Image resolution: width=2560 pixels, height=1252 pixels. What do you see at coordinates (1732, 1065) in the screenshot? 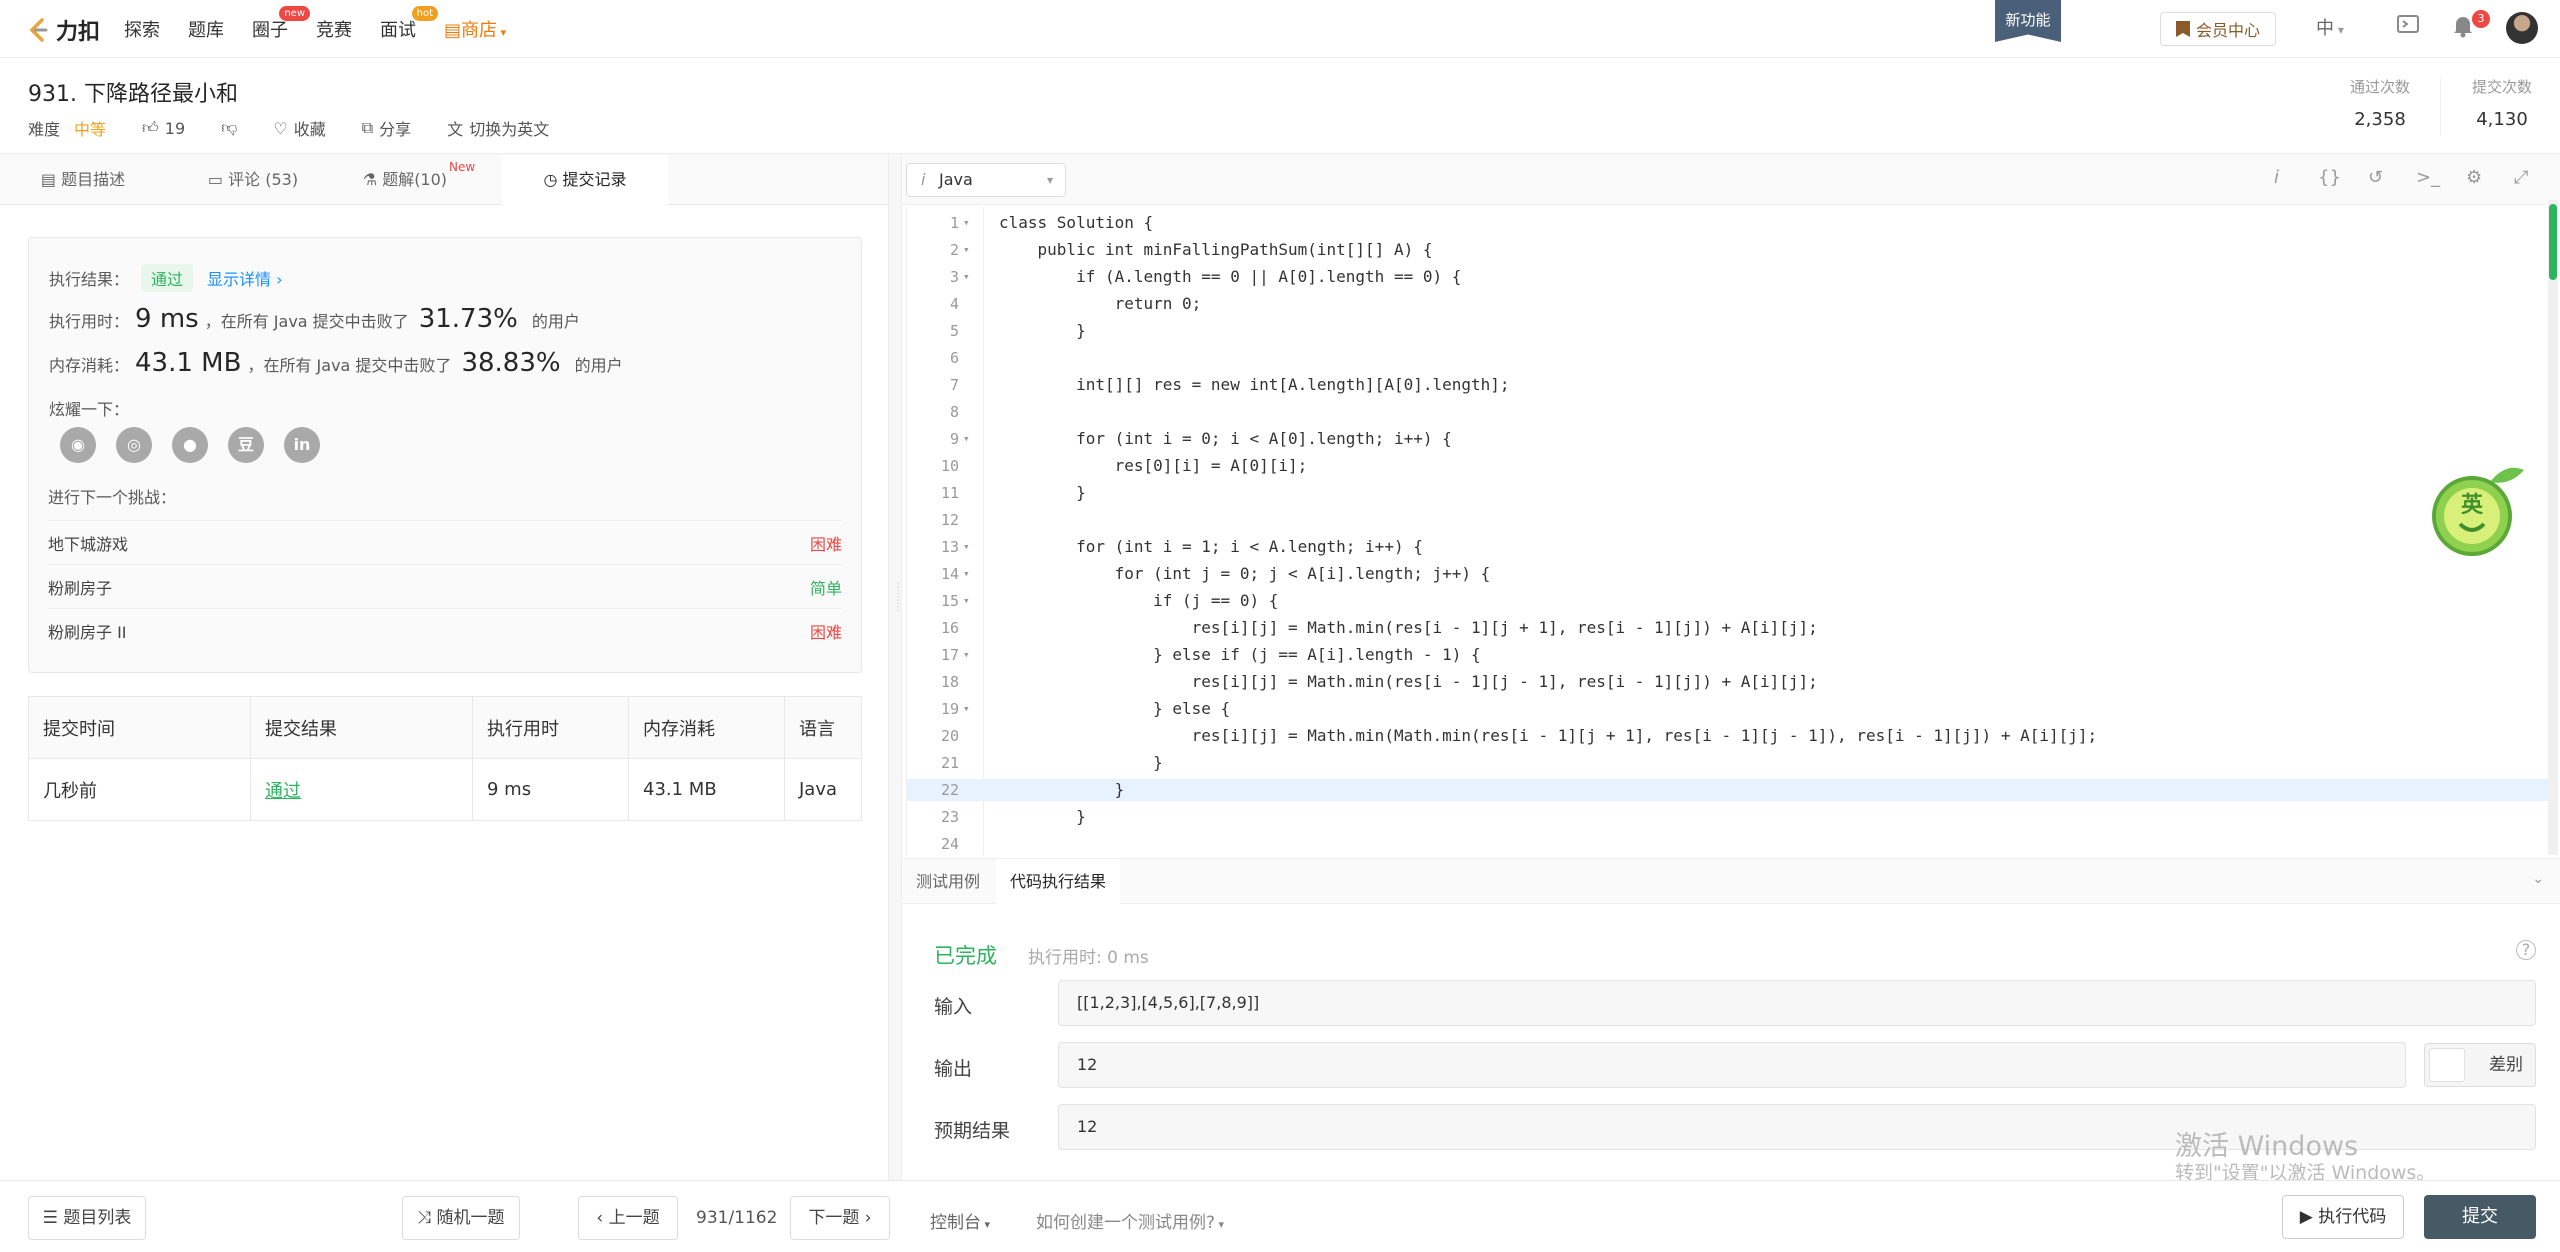
I see `output-value: 12` at bounding box center [1732, 1065].